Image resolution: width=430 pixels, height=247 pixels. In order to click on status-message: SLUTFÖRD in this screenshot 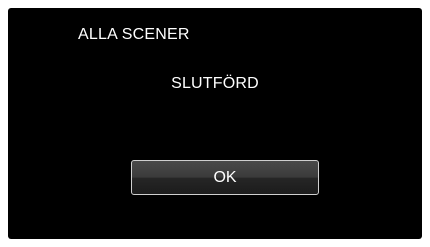, I will do `click(215, 83)`.